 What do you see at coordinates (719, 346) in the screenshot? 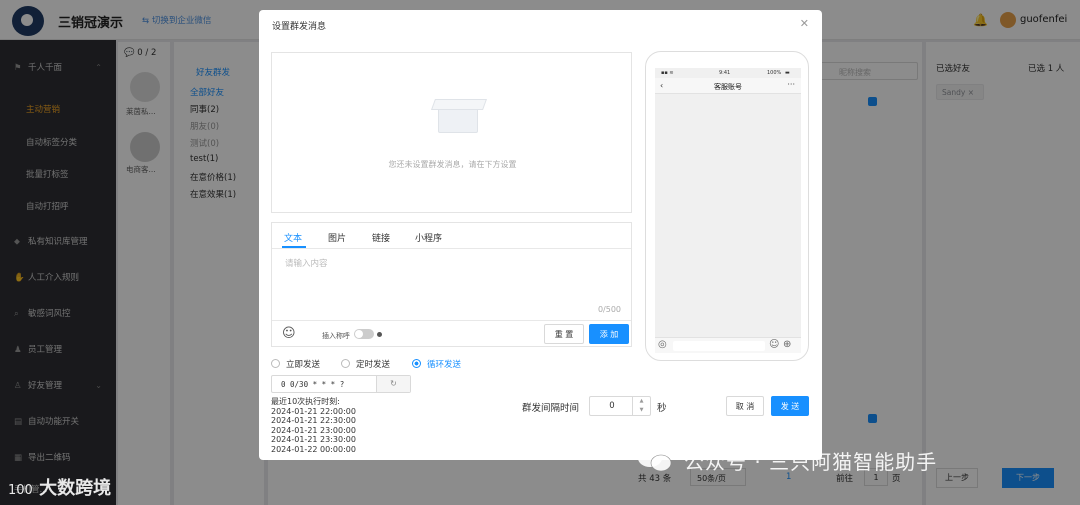
I see `phone-text-field` at bounding box center [719, 346].